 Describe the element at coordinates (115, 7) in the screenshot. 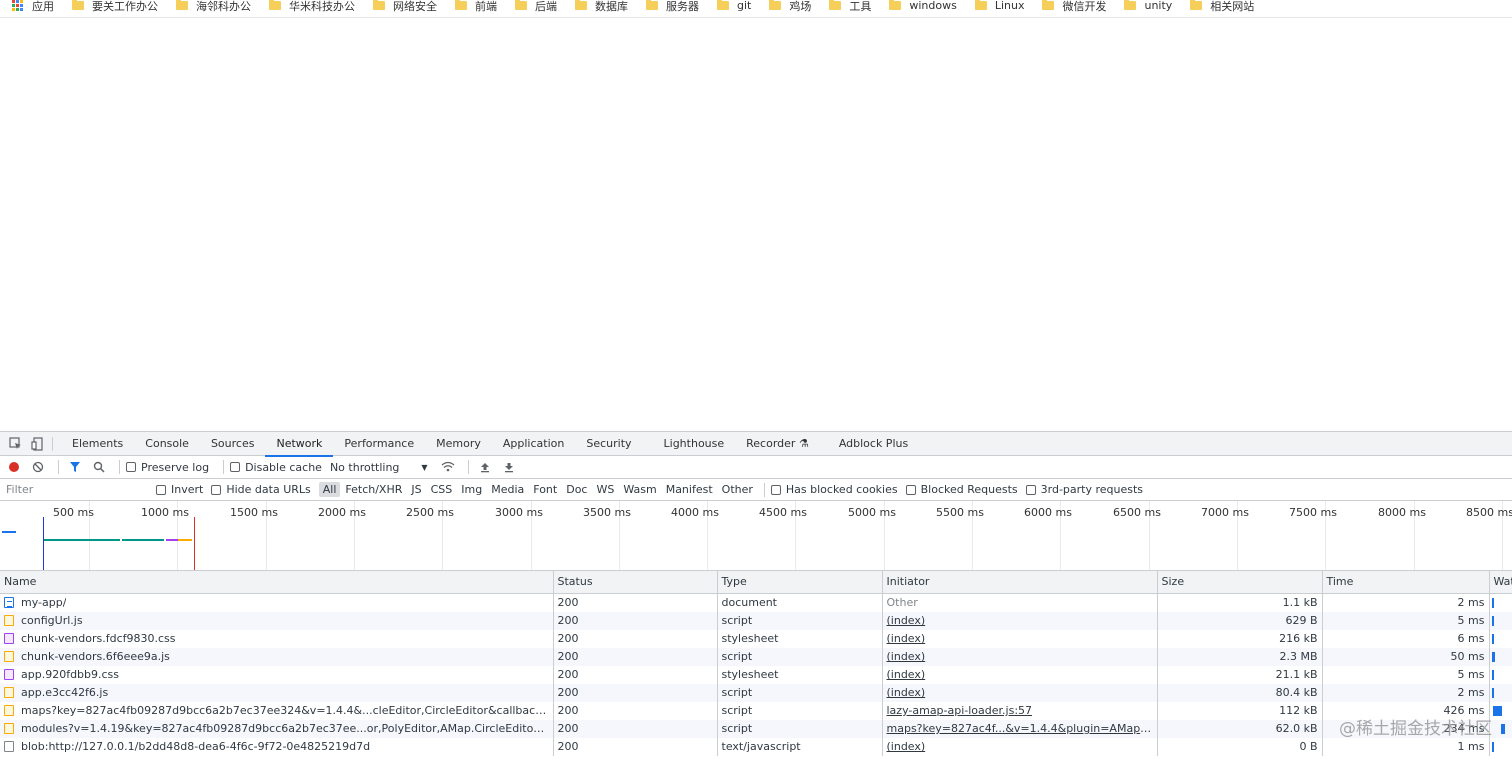

I see `bookmark-folder: 要关工作办公` at that location.